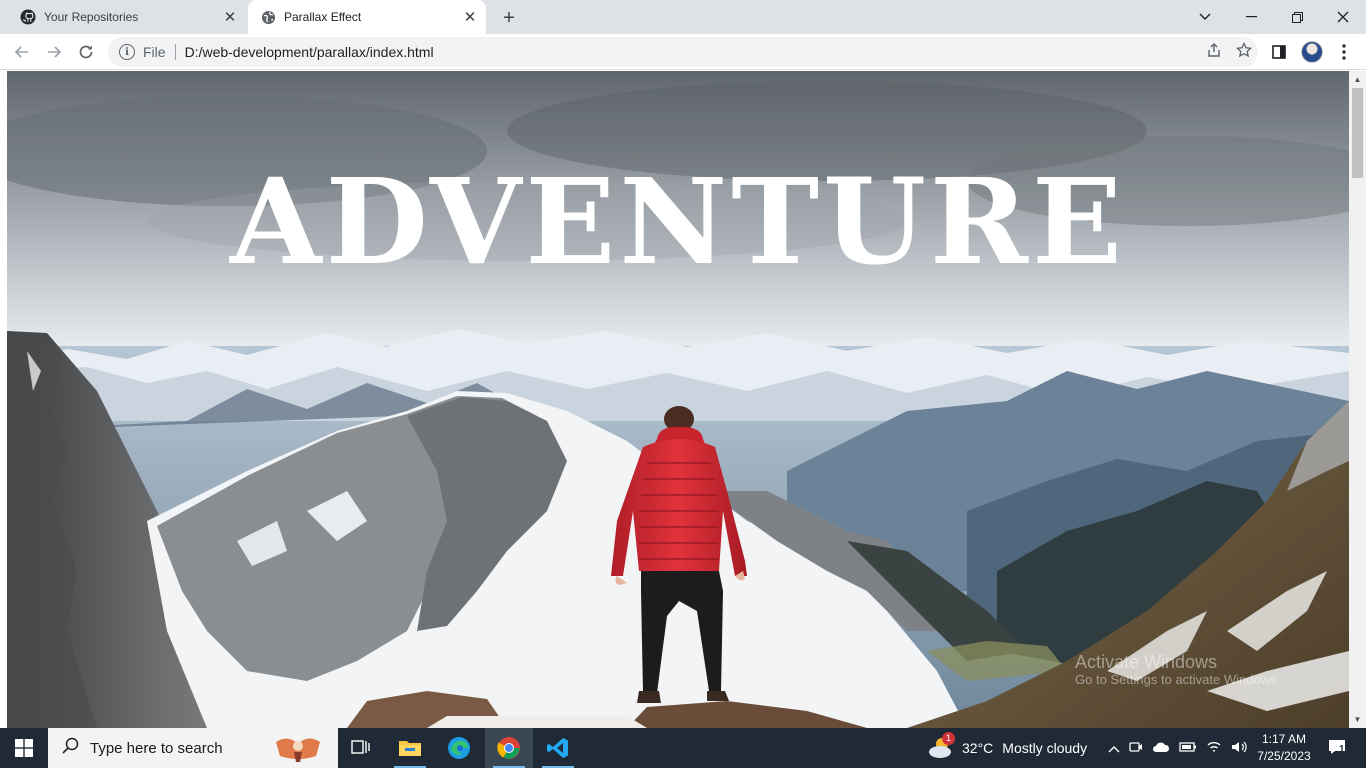  I want to click on new-tab-button: +, so click(509, 18).